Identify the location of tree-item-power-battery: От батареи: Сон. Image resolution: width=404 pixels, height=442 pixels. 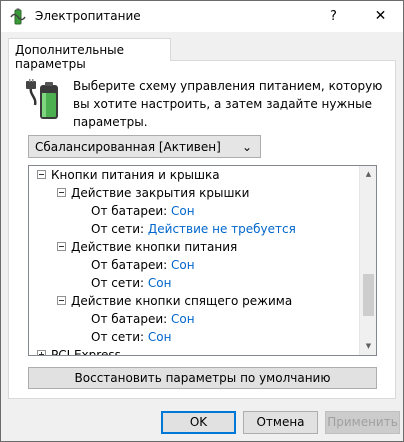
(143, 265).